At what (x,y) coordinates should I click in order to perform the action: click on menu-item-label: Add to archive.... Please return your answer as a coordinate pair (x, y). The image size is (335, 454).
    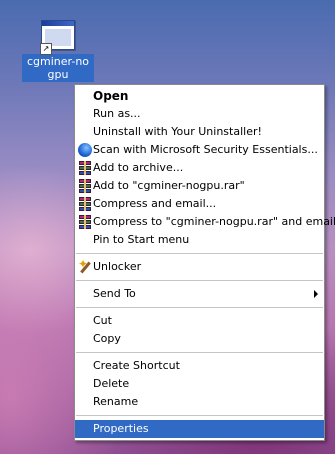
    Looking at the image, I should click on (138, 167).